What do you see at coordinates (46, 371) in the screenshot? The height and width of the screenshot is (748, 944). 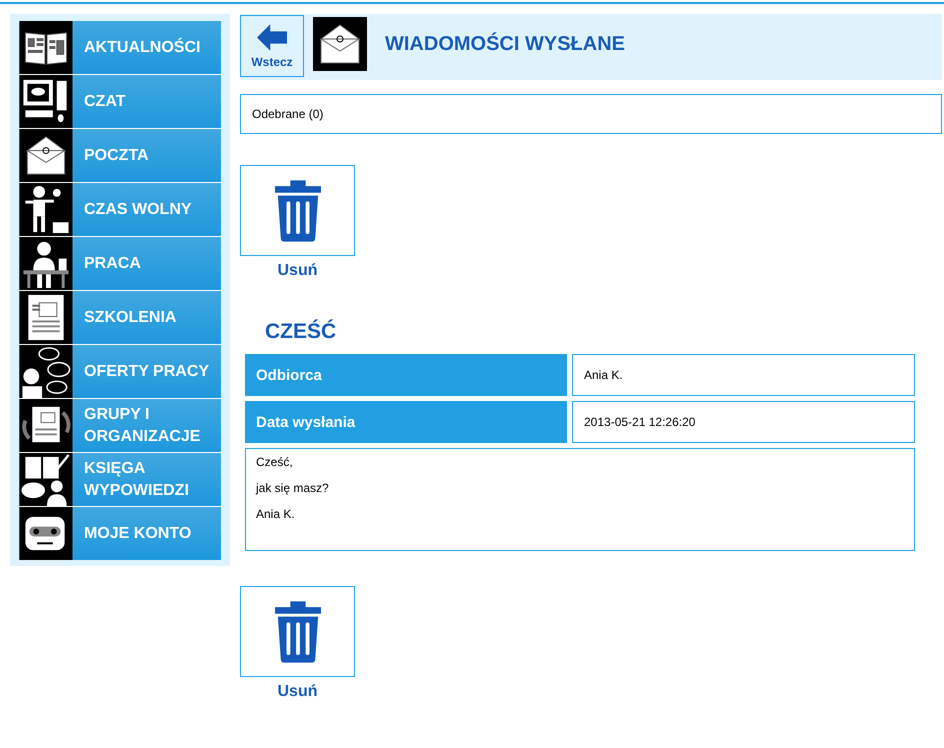 I see `thinking-figure-icon` at bounding box center [46, 371].